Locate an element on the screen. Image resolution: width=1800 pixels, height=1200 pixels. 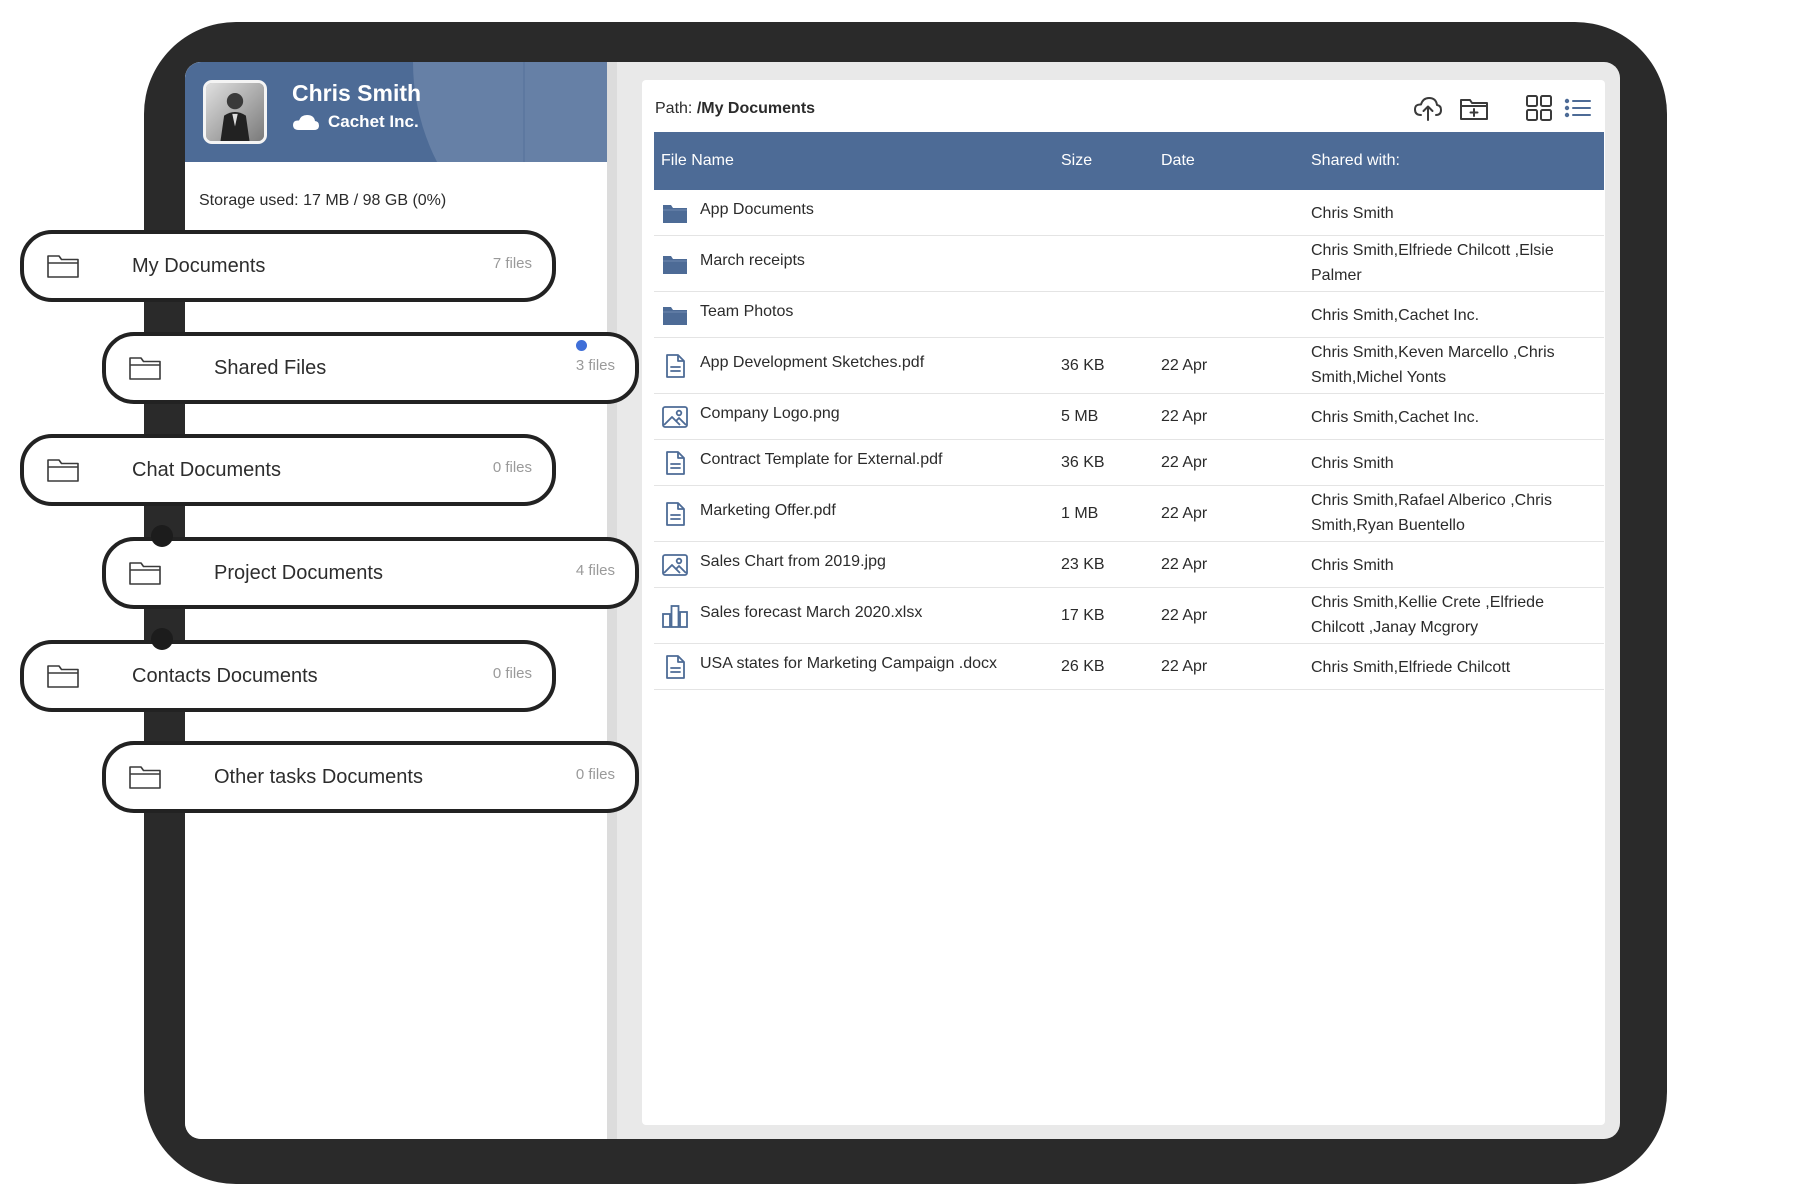
file-size: 26 KB is located at coordinates (1083, 666).